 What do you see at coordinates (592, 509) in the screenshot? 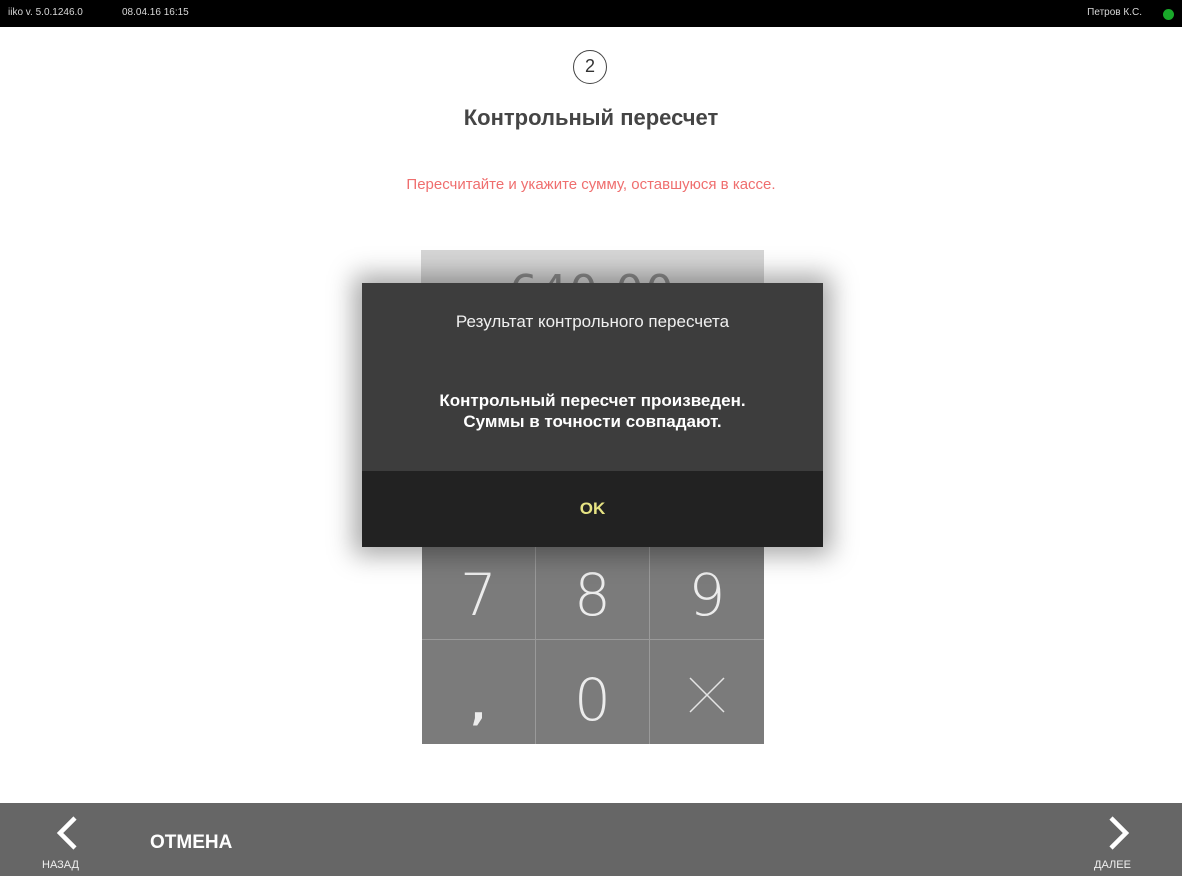
I see `ok-button: OK` at bounding box center [592, 509].